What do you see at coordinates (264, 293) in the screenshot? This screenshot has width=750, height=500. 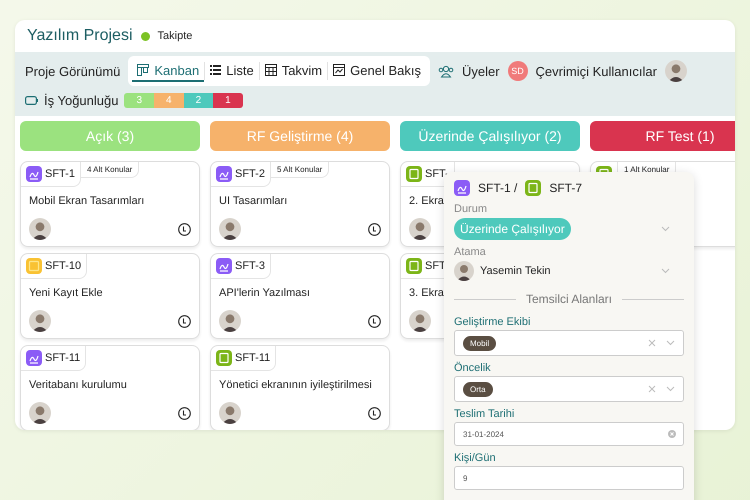 I see `card-title: API'lerin Yazılması` at bounding box center [264, 293].